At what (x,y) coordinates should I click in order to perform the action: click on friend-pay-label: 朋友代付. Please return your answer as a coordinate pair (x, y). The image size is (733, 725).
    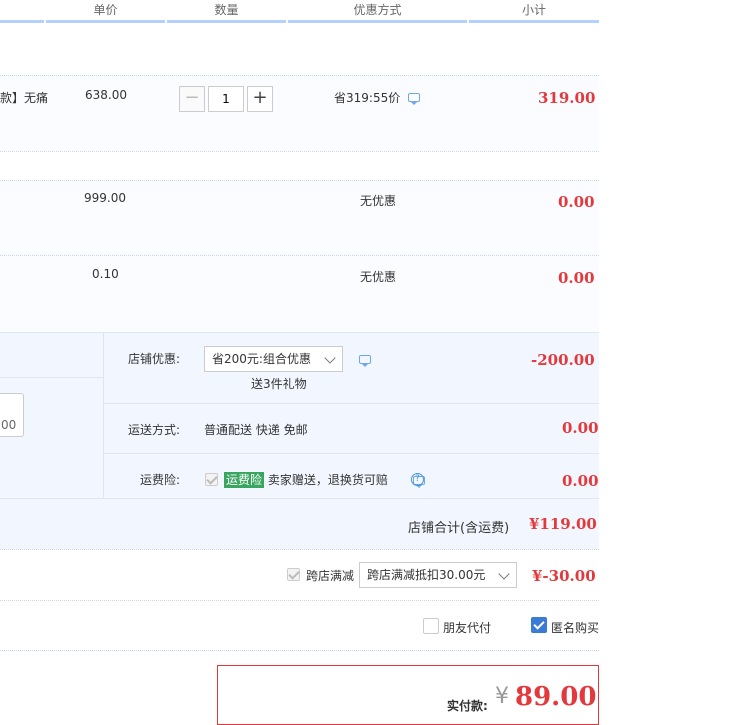
    Looking at the image, I should click on (467, 628).